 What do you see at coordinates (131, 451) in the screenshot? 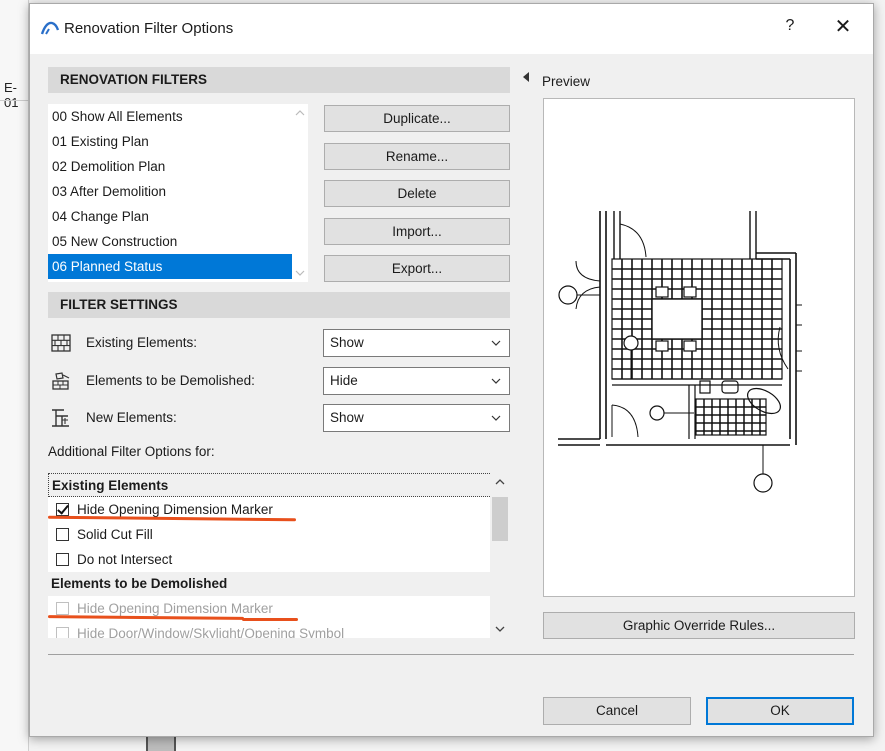
I see `additional-options-label: Additional Filter Options for:` at bounding box center [131, 451].